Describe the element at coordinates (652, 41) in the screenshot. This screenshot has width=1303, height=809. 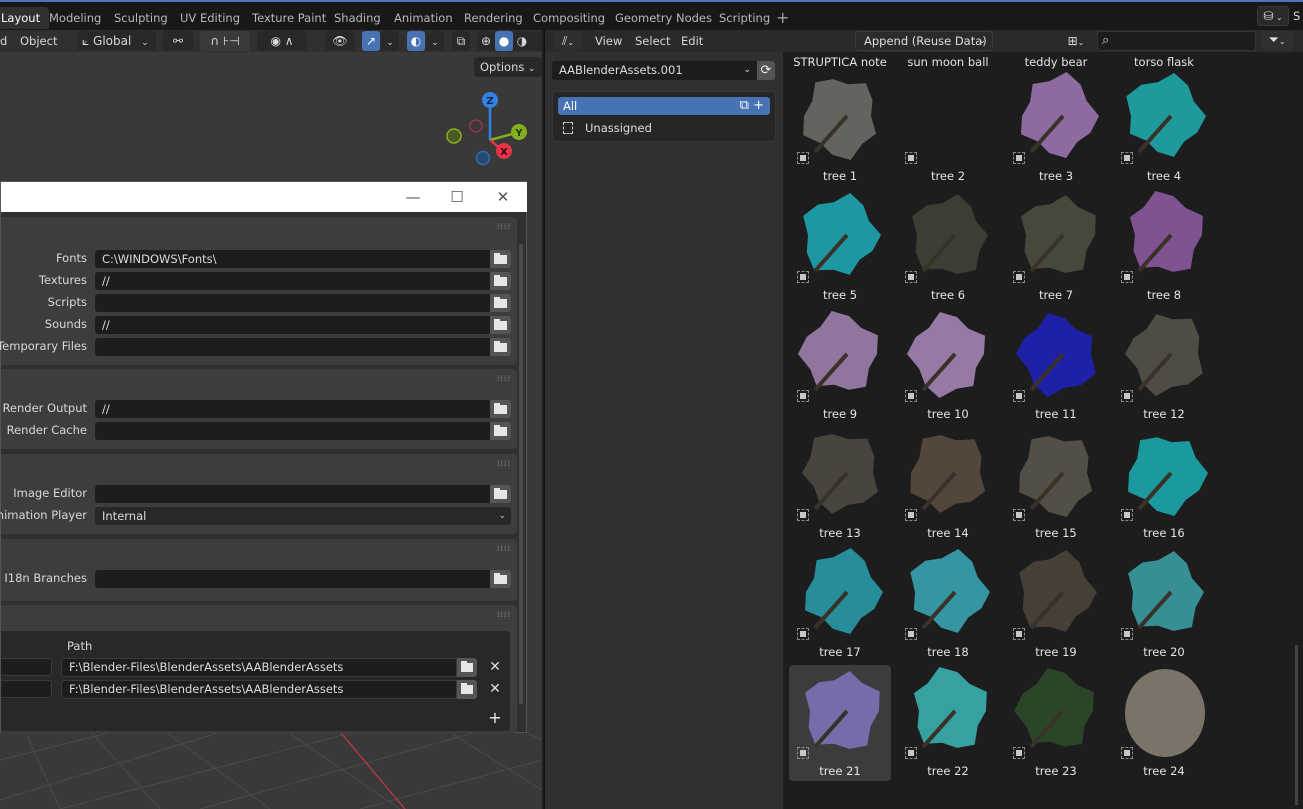
I see `select-menu: Select` at that location.